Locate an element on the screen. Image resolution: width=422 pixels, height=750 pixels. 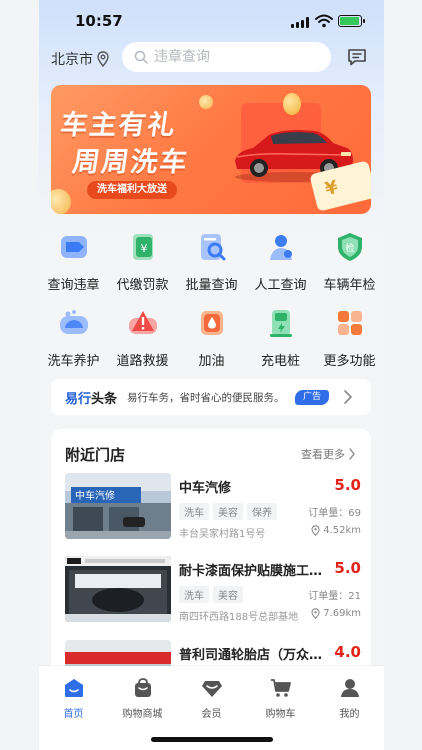
function-charging-pile: 充电桩 is located at coordinates (280, 337).